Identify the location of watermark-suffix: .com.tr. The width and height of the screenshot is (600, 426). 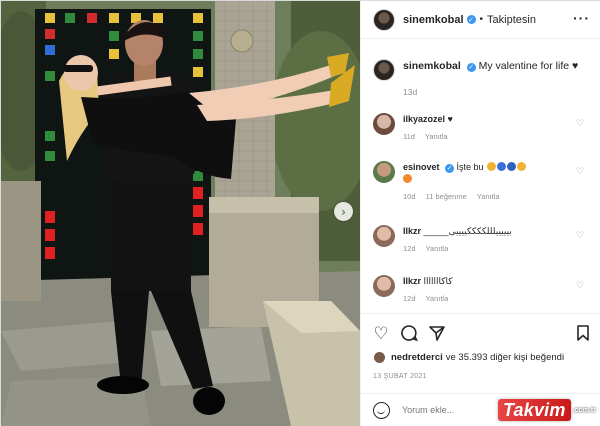
(584, 410).